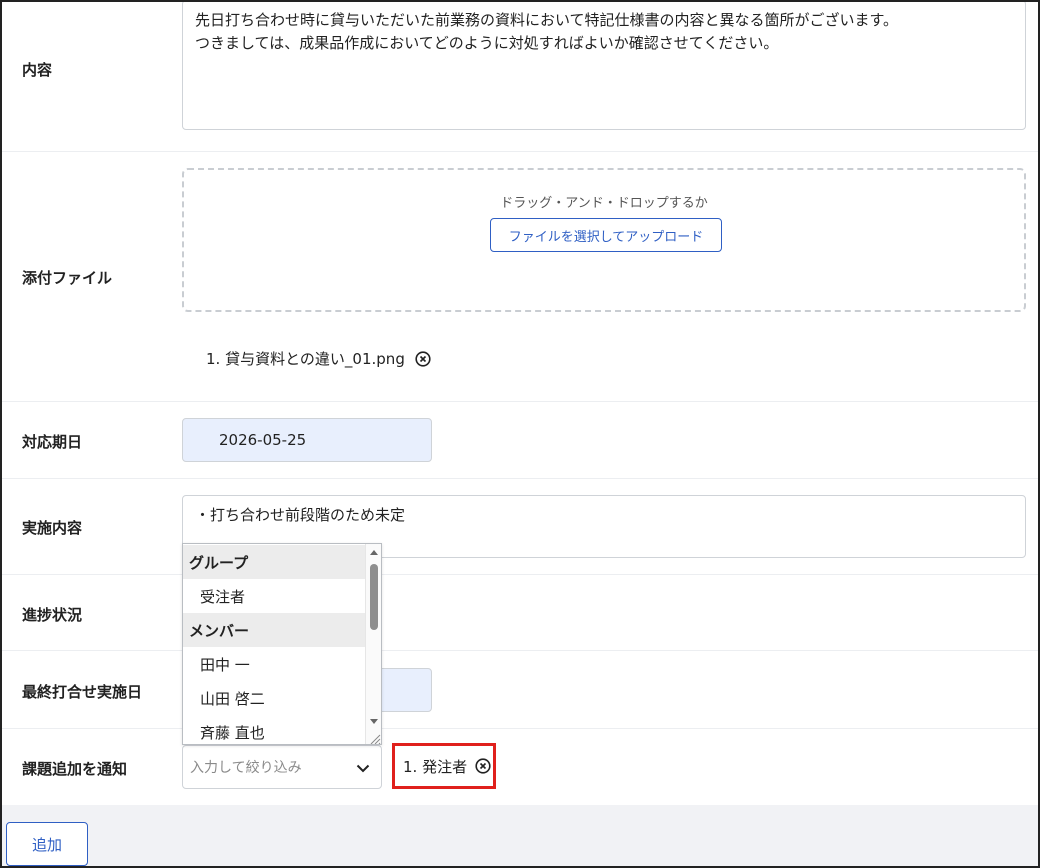 The width and height of the screenshot is (1040, 868). I want to click on remove-recipient-icon, so click(483, 766).